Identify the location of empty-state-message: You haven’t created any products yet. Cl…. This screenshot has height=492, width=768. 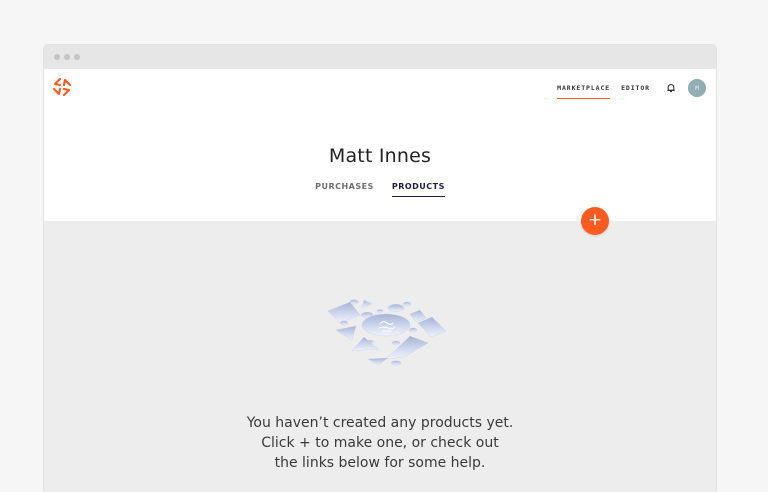
(380, 443).